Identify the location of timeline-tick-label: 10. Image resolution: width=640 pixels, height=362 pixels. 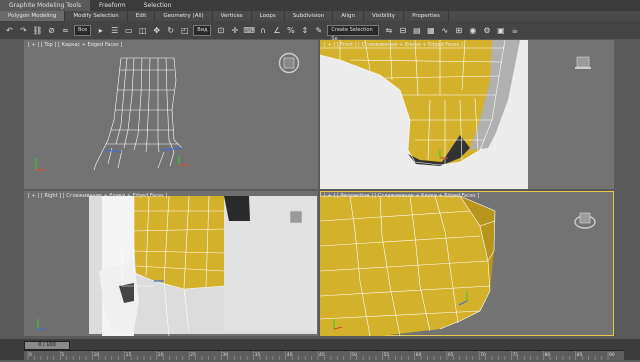
(96, 355).